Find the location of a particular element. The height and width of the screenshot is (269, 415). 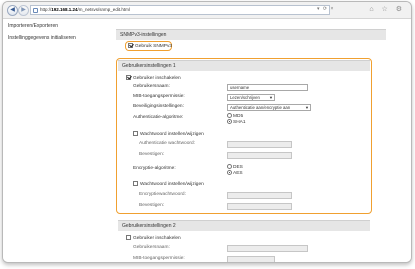

user1-enable-checkbox is located at coordinates (128, 77).